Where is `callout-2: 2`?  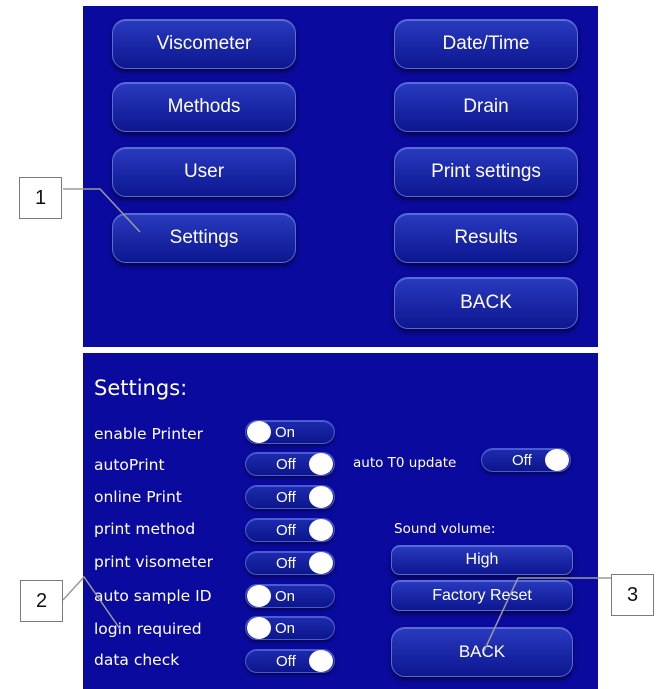 callout-2: 2 is located at coordinates (41, 601).